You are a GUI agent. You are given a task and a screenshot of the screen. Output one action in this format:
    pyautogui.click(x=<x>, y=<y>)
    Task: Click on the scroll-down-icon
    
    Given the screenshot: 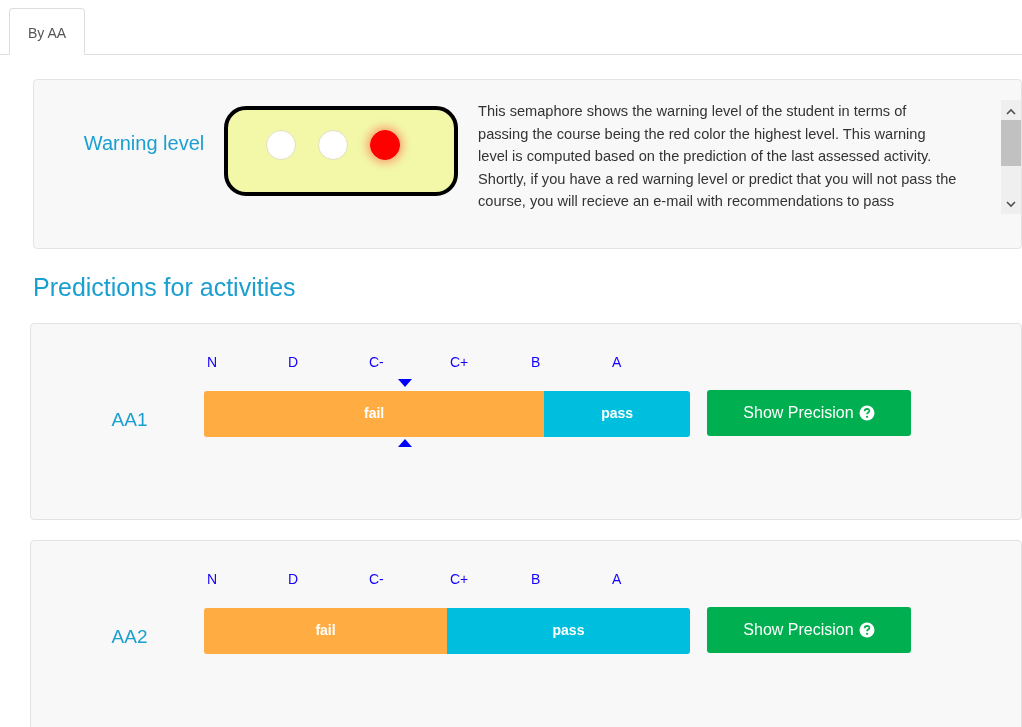 What is the action you would take?
    pyautogui.click(x=1011, y=204)
    